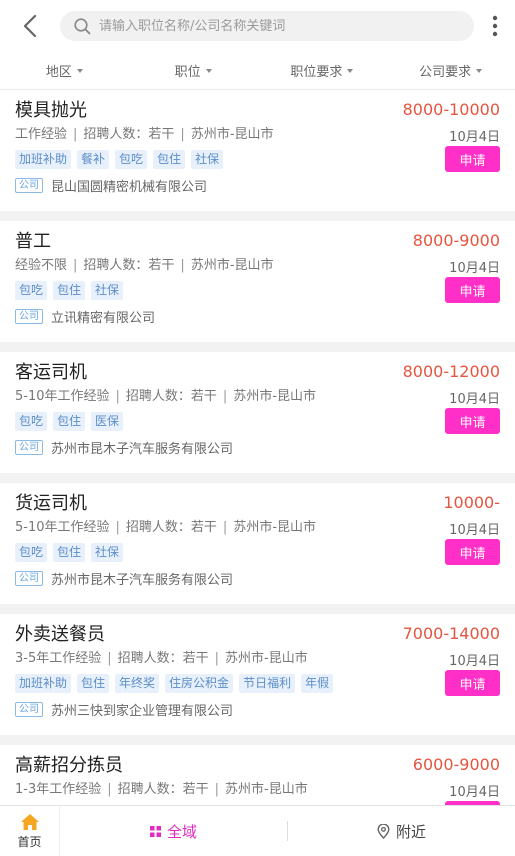 Image resolution: width=515 pixels, height=856 pixels. Describe the element at coordinates (29, 841) in the screenshot. I see `nav-home-label: 首页` at that location.